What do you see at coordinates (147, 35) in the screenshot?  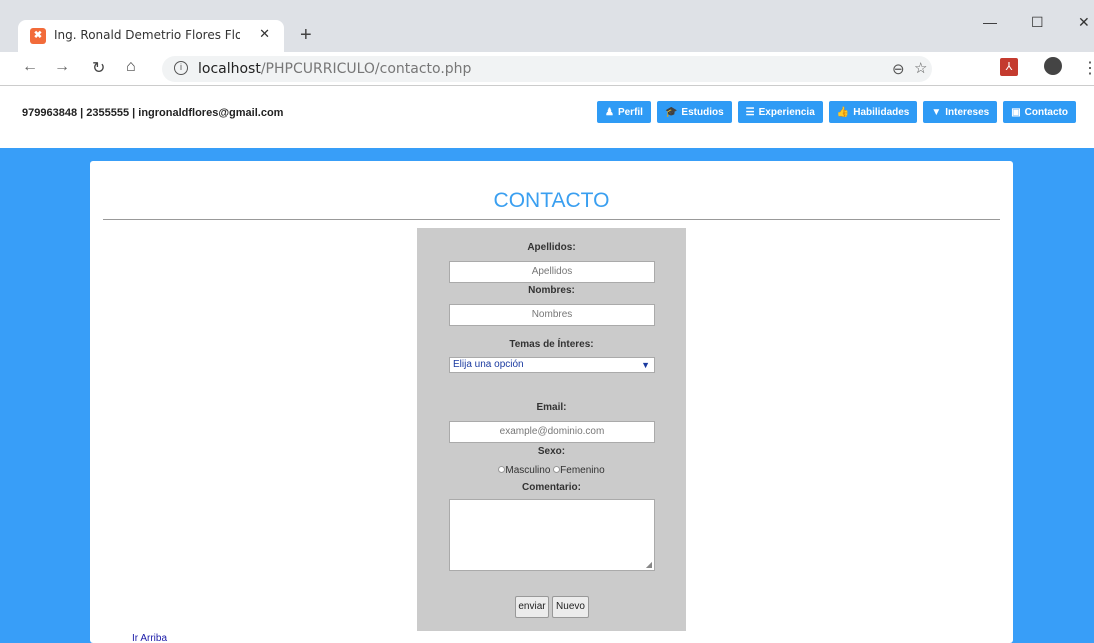 I see `tab-title: Ing. Ronald Demetrio Flores Flores` at bounding box center [147, 35].